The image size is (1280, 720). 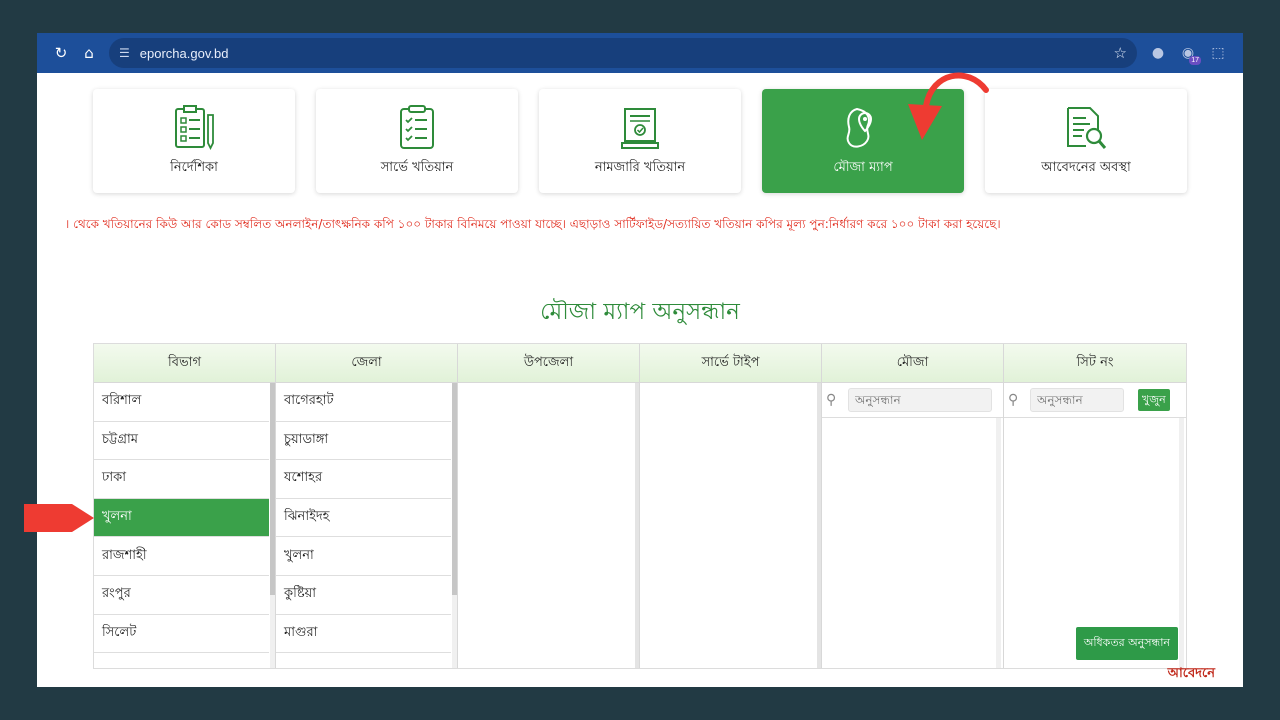 I want to click on star-icon: ☆, so click(x=1120, y=53).